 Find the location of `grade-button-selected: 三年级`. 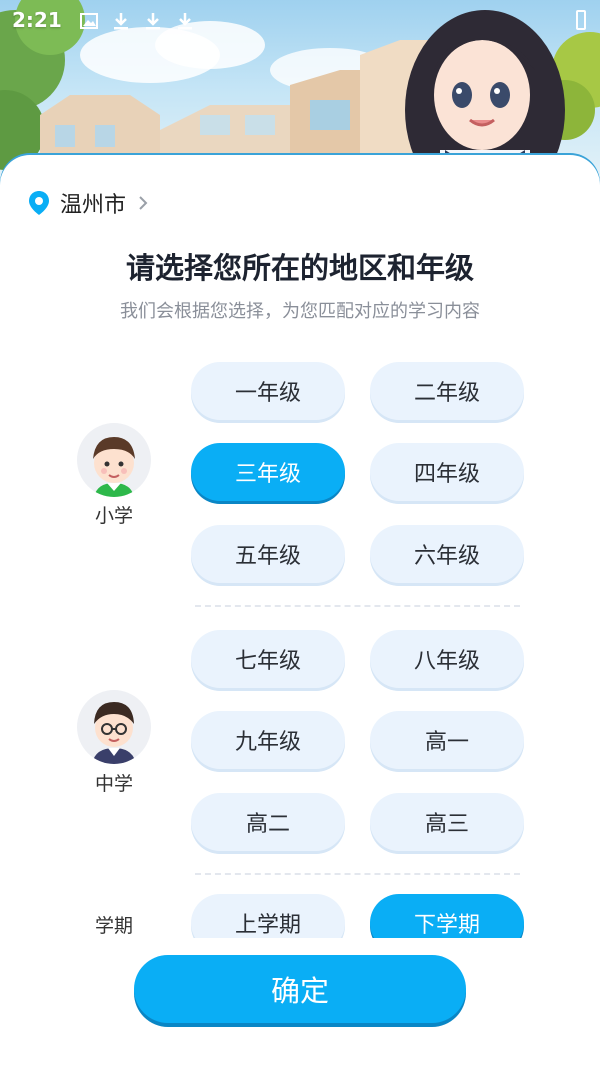

grade-button-selected: 三年级 is located at coordinates (268, 472).